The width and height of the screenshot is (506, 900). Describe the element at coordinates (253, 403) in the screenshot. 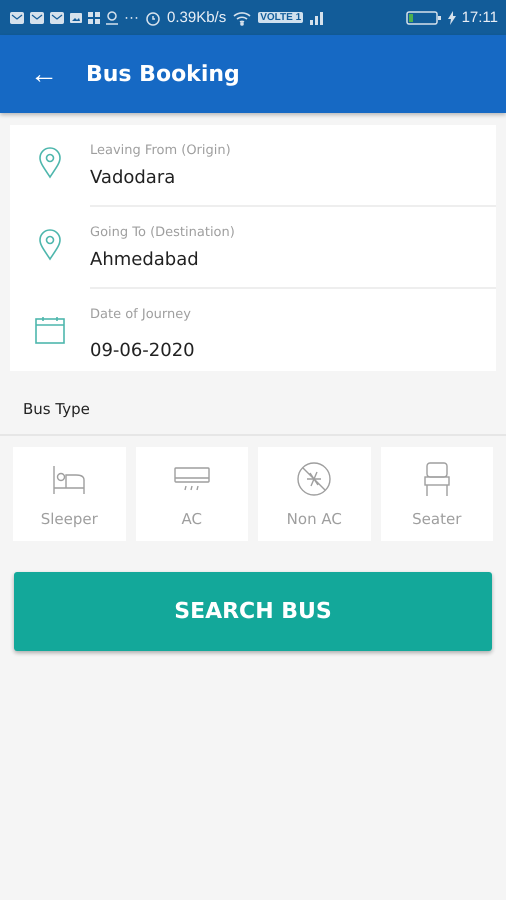

I see `section-heading: Bus Type` at that location.